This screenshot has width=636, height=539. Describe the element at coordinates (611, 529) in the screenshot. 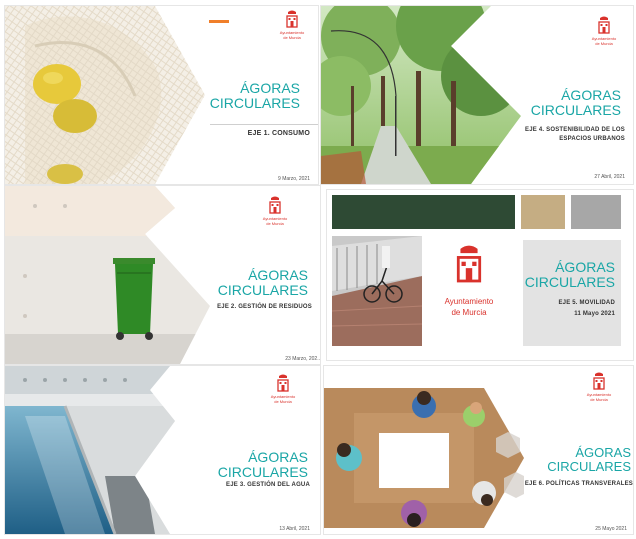

I see `slide-date: 25 Mayo 2021` at that location.